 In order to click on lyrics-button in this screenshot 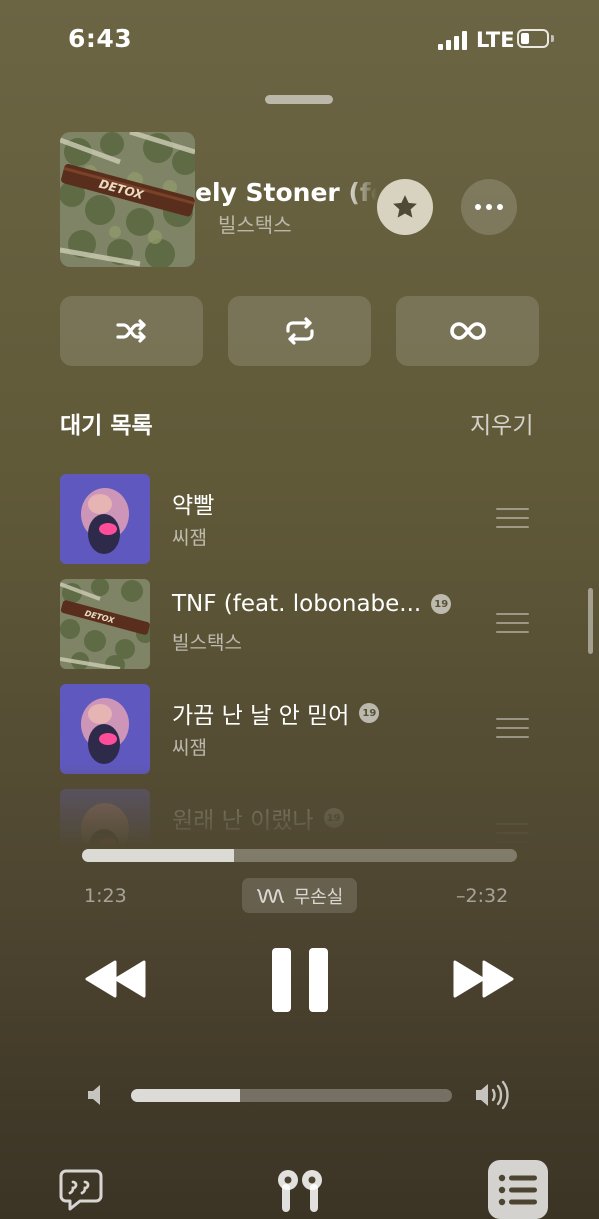, I will do `click(81, 1190)`.